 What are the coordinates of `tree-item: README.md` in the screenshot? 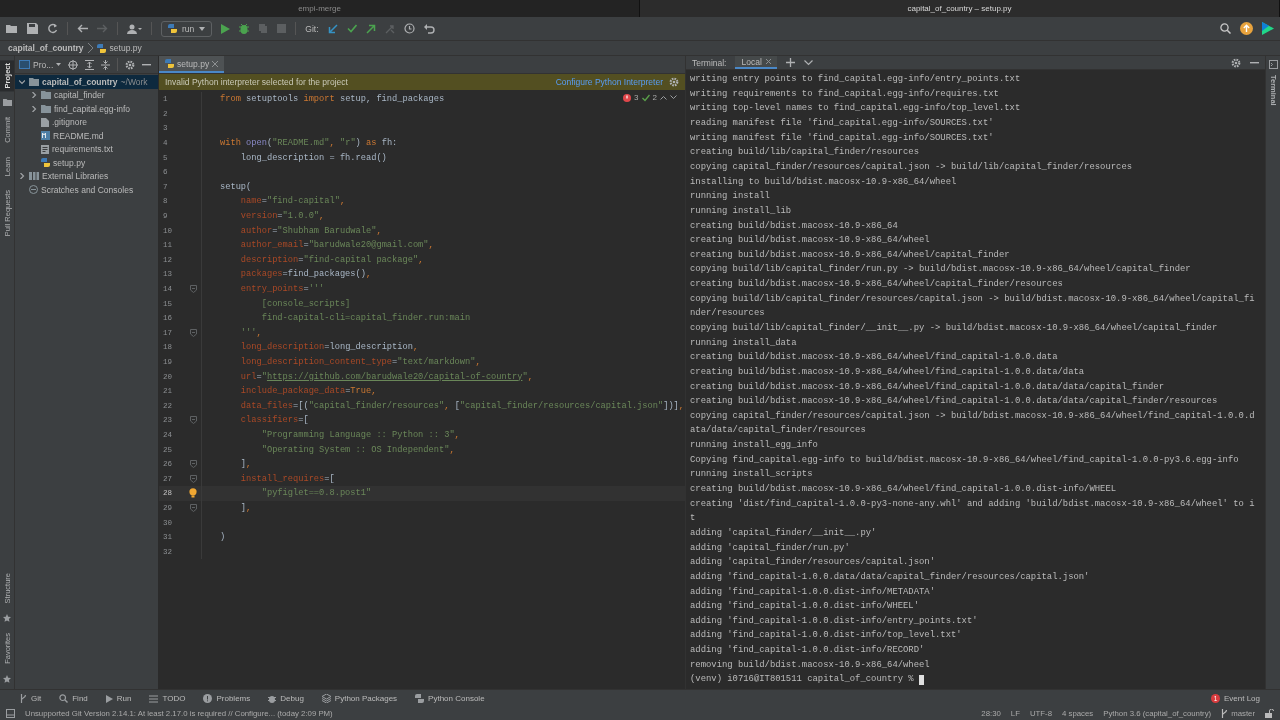 It's located at (86, 136).